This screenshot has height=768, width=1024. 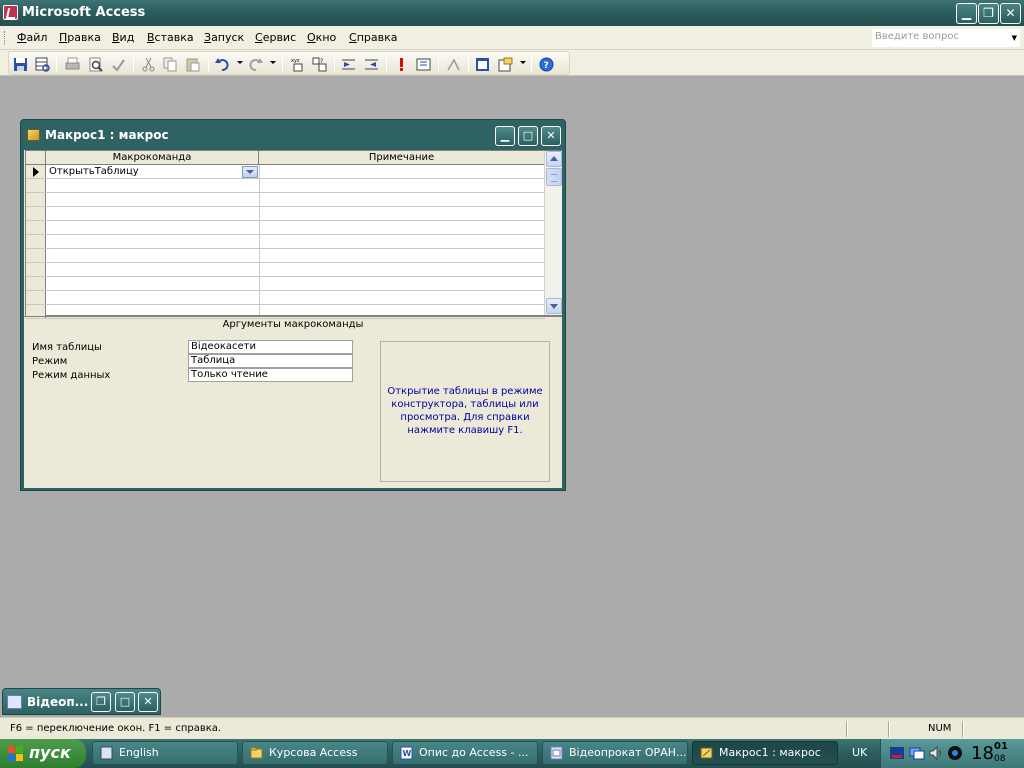 What do you see at coordinates (152, 158) in the screenshot?
I see `column-header-action: Макрокоманда` at bounding box center [152, 158].